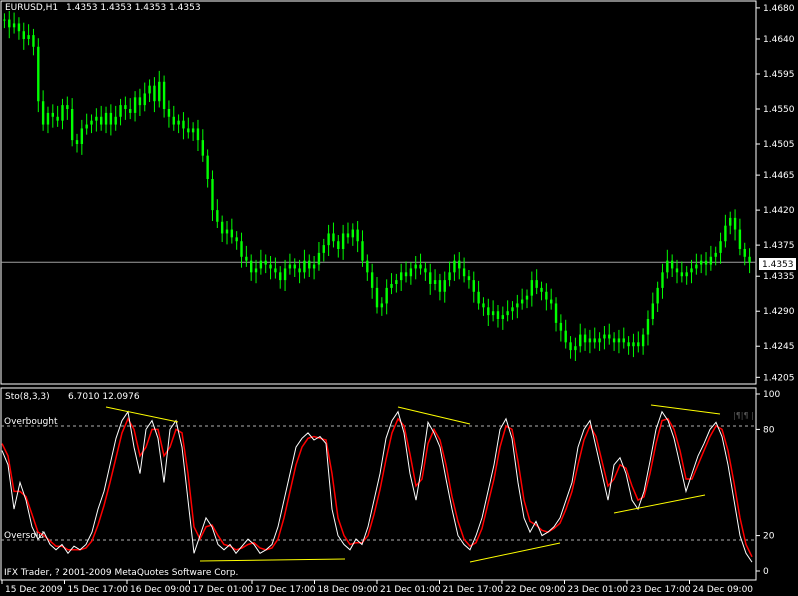  I want to click on price-tick-label: 1.4205, so click(779, 378).